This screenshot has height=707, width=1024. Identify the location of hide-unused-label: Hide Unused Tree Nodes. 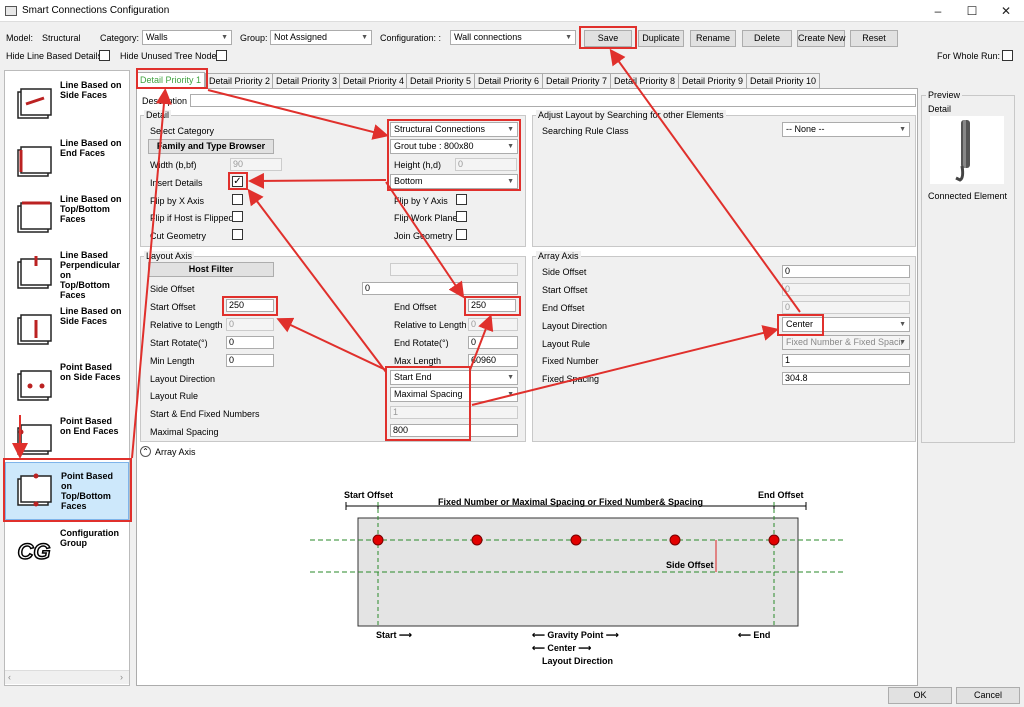
(171, 56).